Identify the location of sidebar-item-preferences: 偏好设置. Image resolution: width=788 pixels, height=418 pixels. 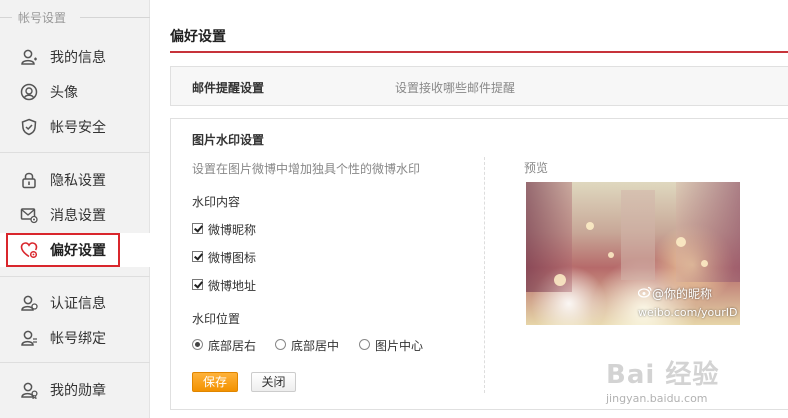
(75, 250).